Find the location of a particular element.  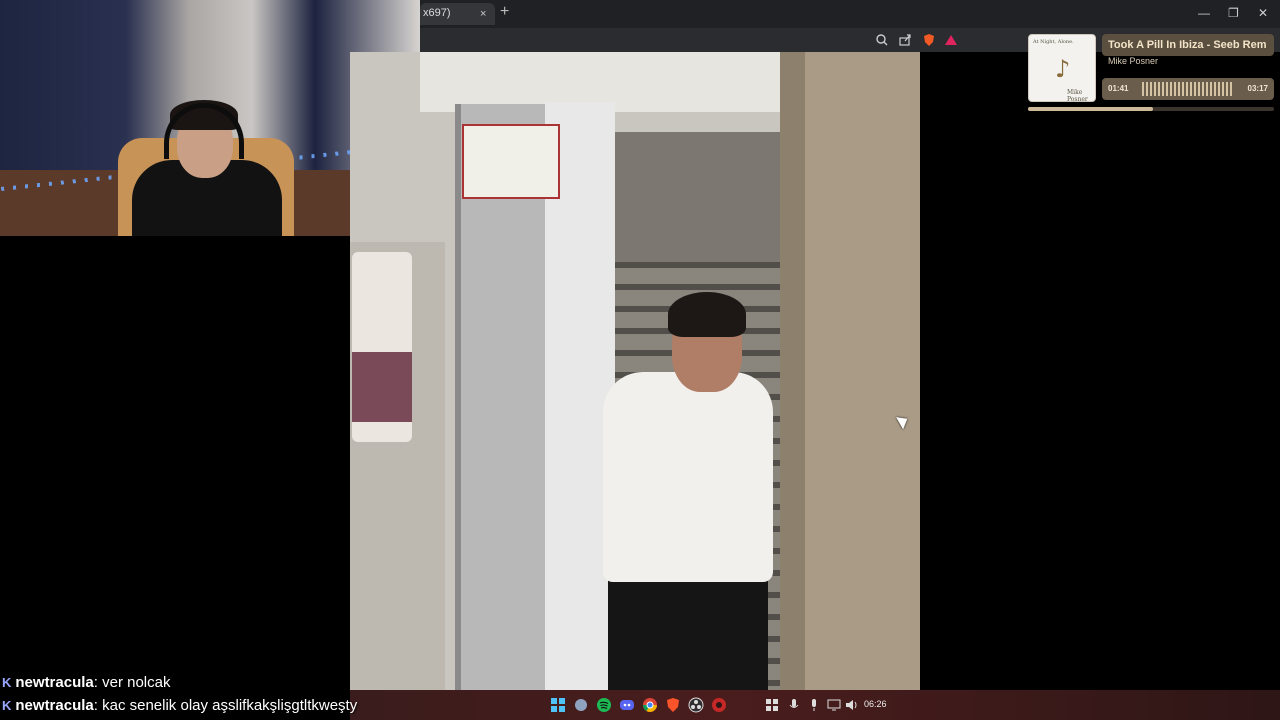

share-icon is located at coordinates (905, 40).